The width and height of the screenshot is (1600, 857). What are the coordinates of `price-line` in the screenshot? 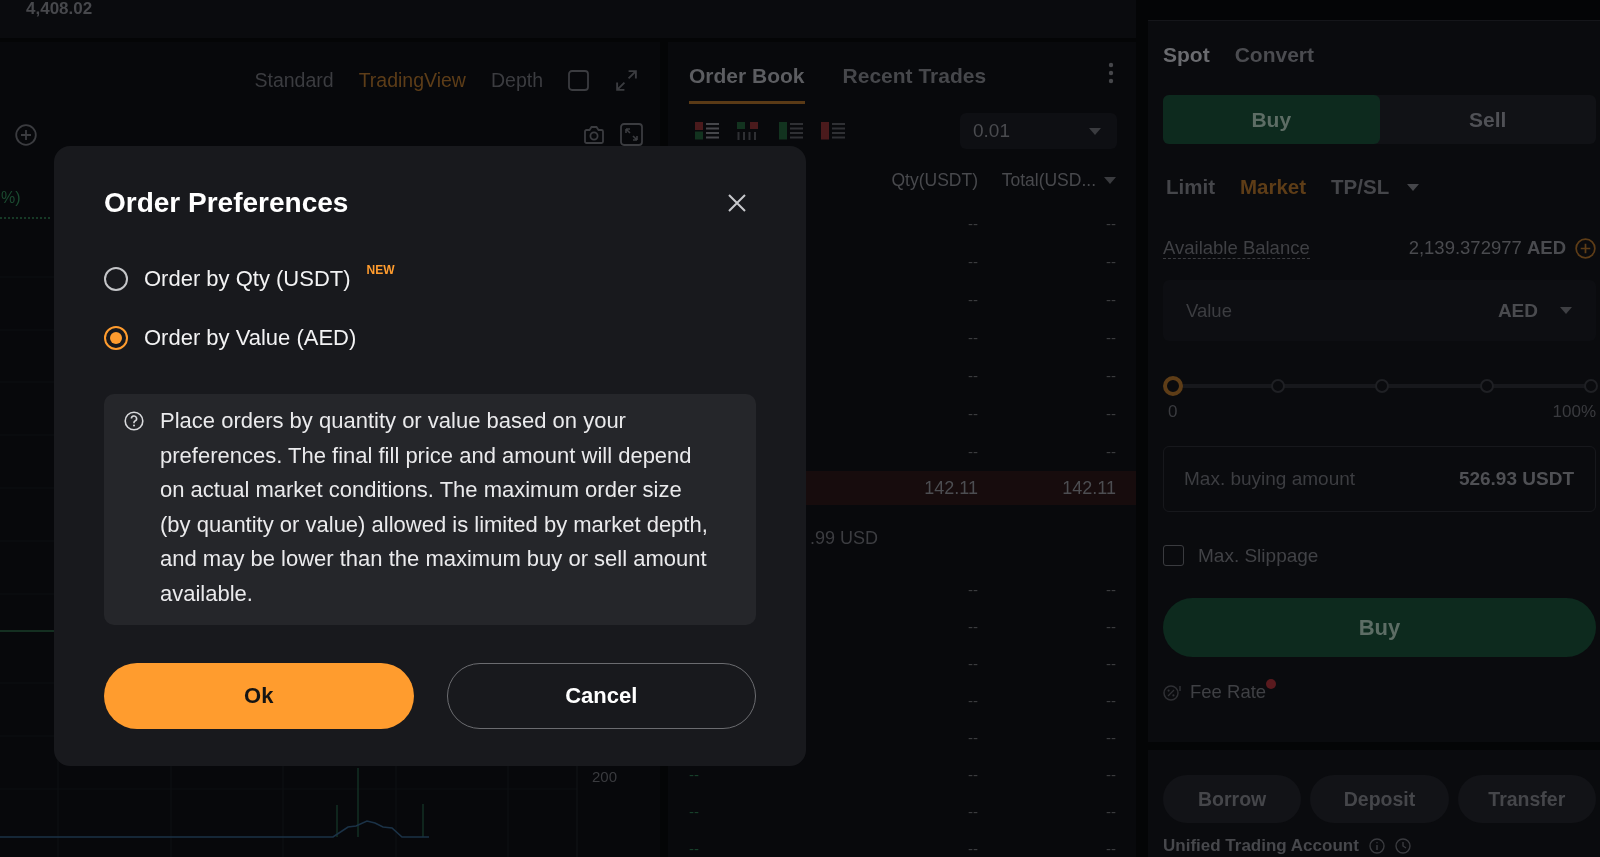 It's located at (27, 631).